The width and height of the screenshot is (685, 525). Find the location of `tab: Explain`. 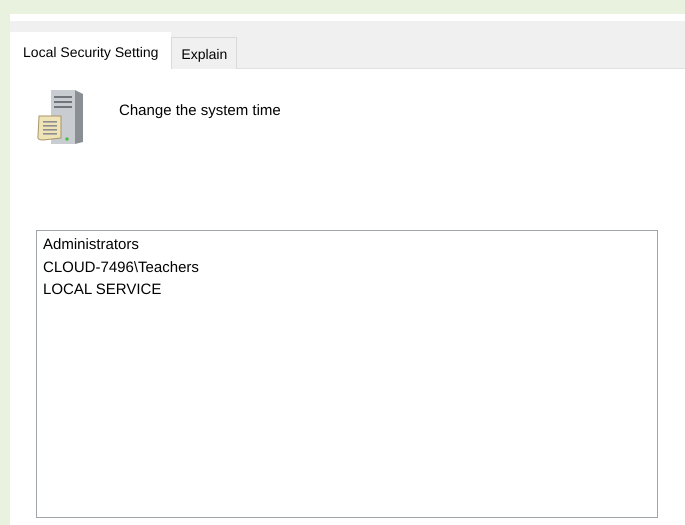

tab: Explain is located at coordinates (204, 53).